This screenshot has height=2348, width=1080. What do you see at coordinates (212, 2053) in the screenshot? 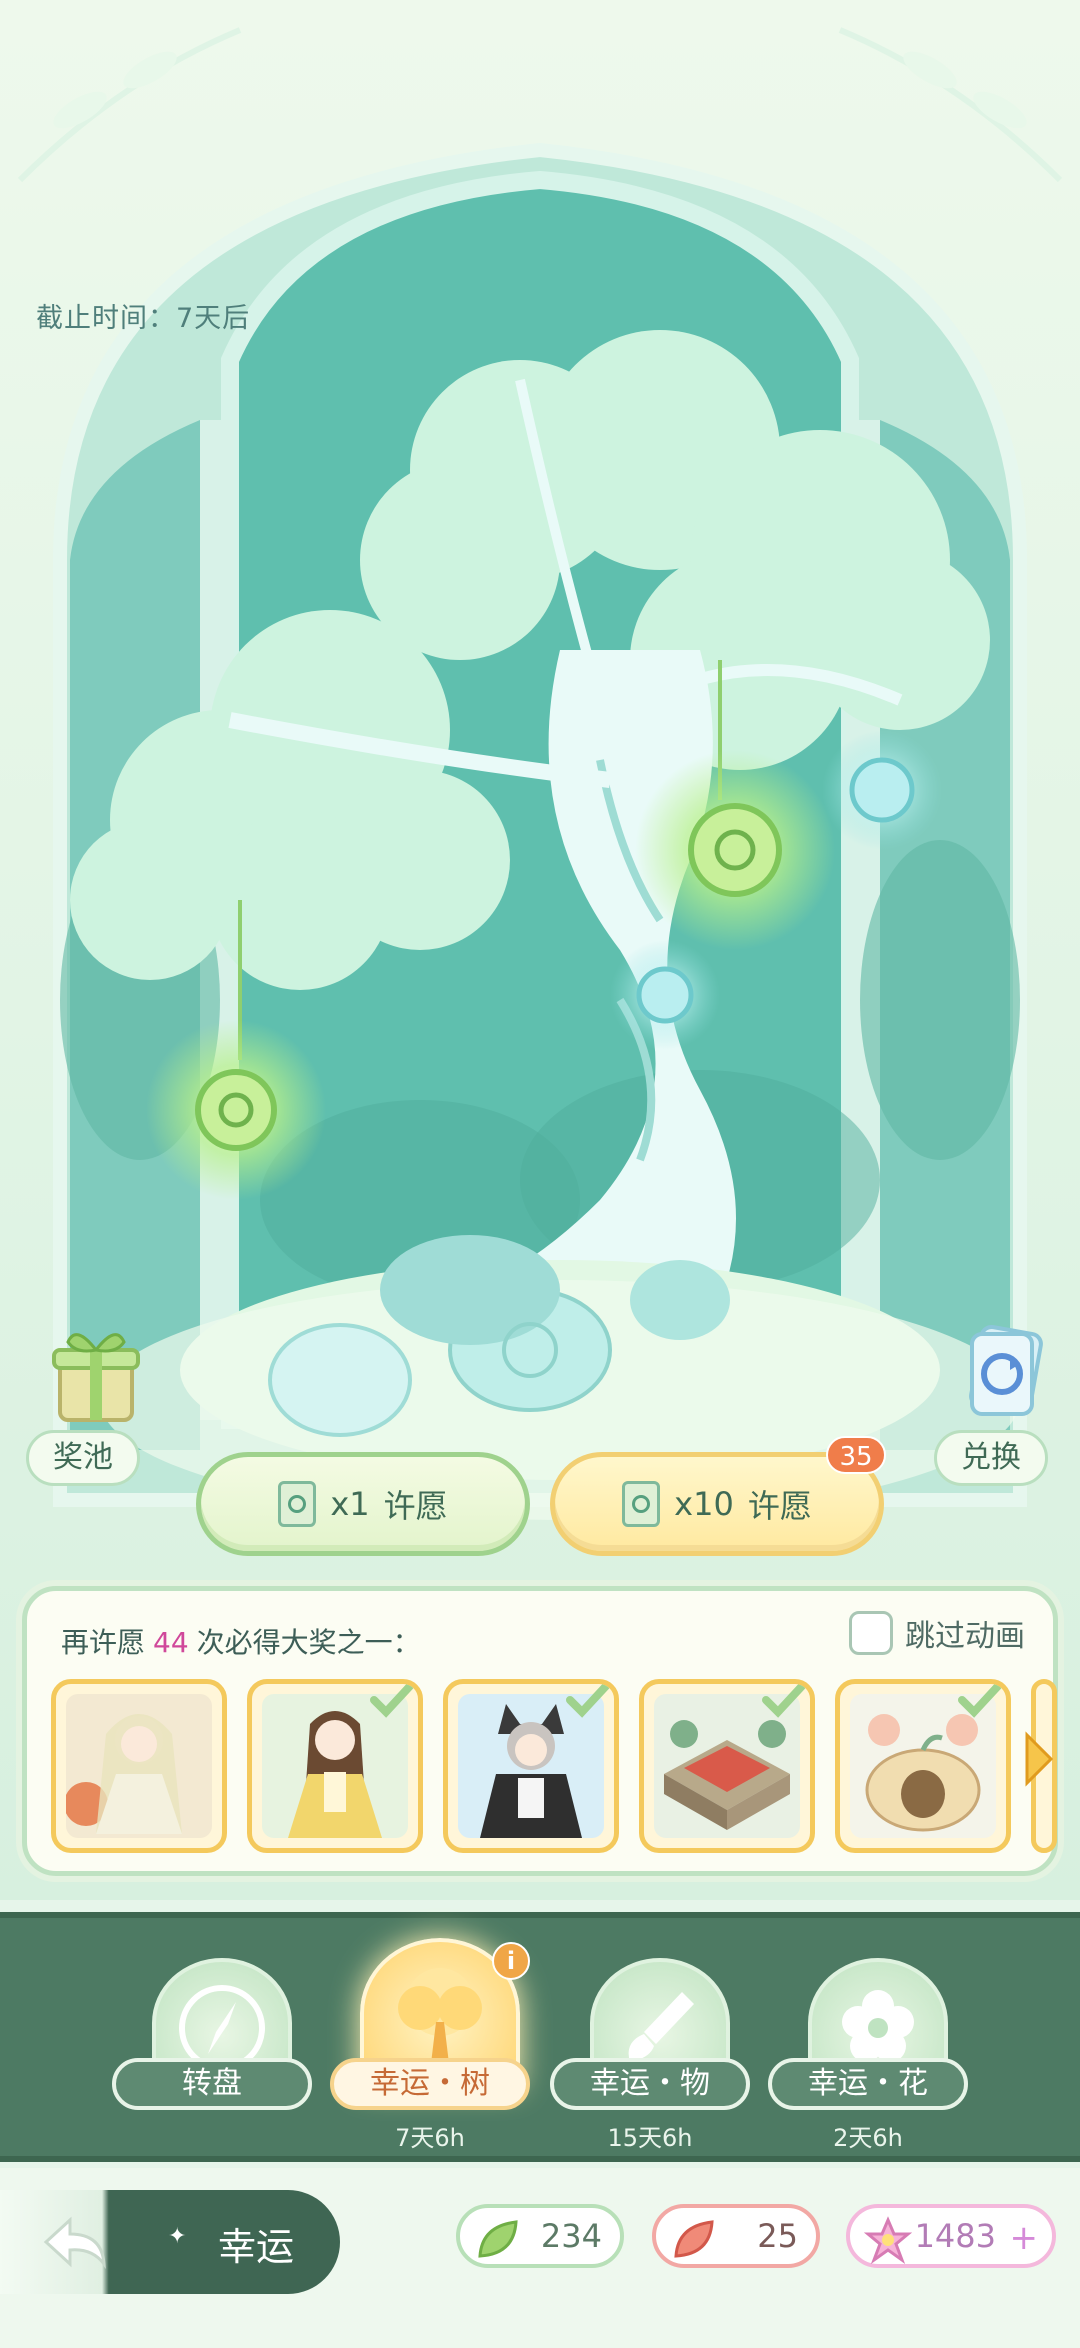
I see `nav-turntable: 转盘` at bounding box center [212, 2053].